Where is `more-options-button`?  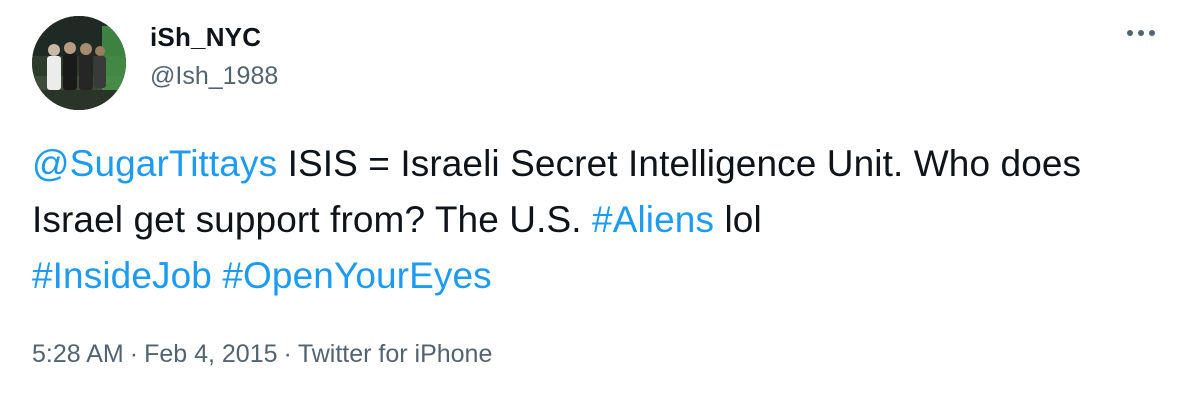 more-options-button is located at coordinates (1141, 33).